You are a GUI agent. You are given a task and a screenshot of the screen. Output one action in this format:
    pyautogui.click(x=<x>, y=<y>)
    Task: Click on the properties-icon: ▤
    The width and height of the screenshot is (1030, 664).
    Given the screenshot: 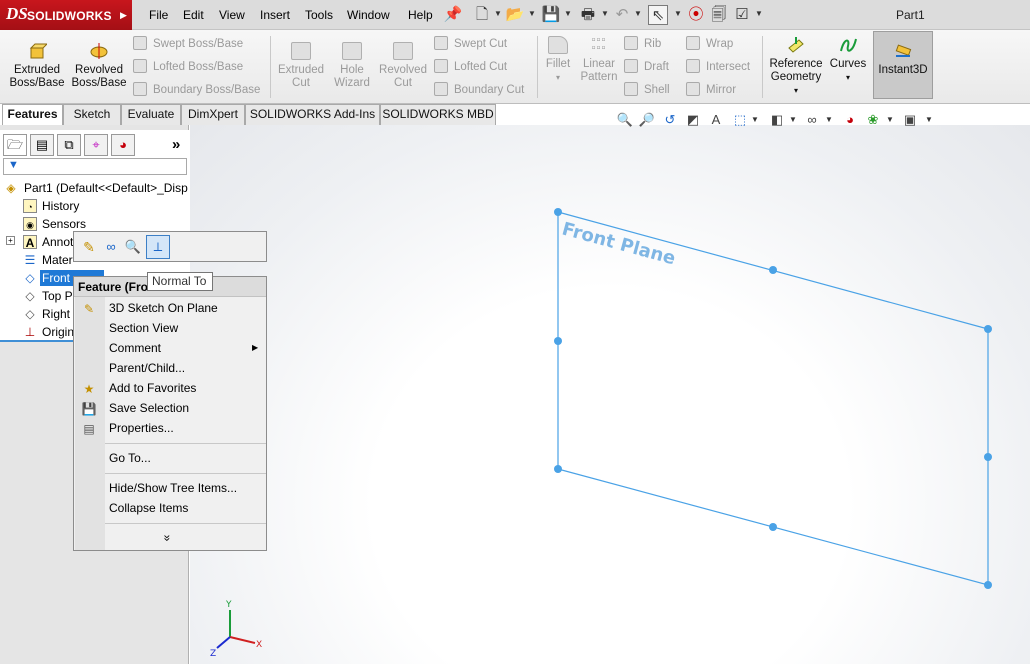 What is the action you would take?
    pyautogui.click(x=89, y=429)
    